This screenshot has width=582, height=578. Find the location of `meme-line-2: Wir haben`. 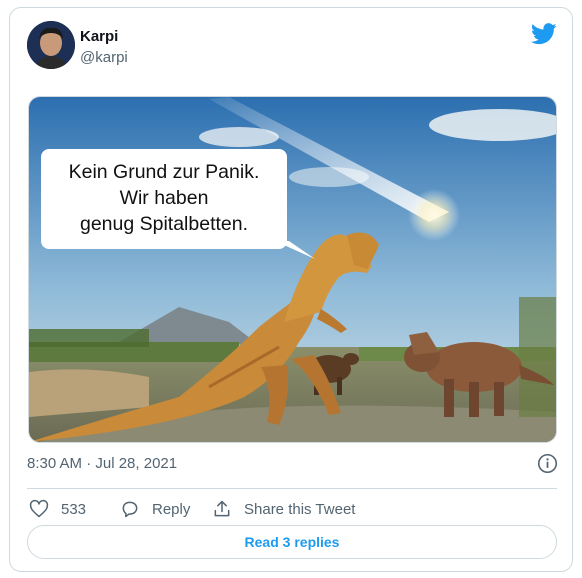

meme-line-2: Wir haben is located at coordinates (164, 198).